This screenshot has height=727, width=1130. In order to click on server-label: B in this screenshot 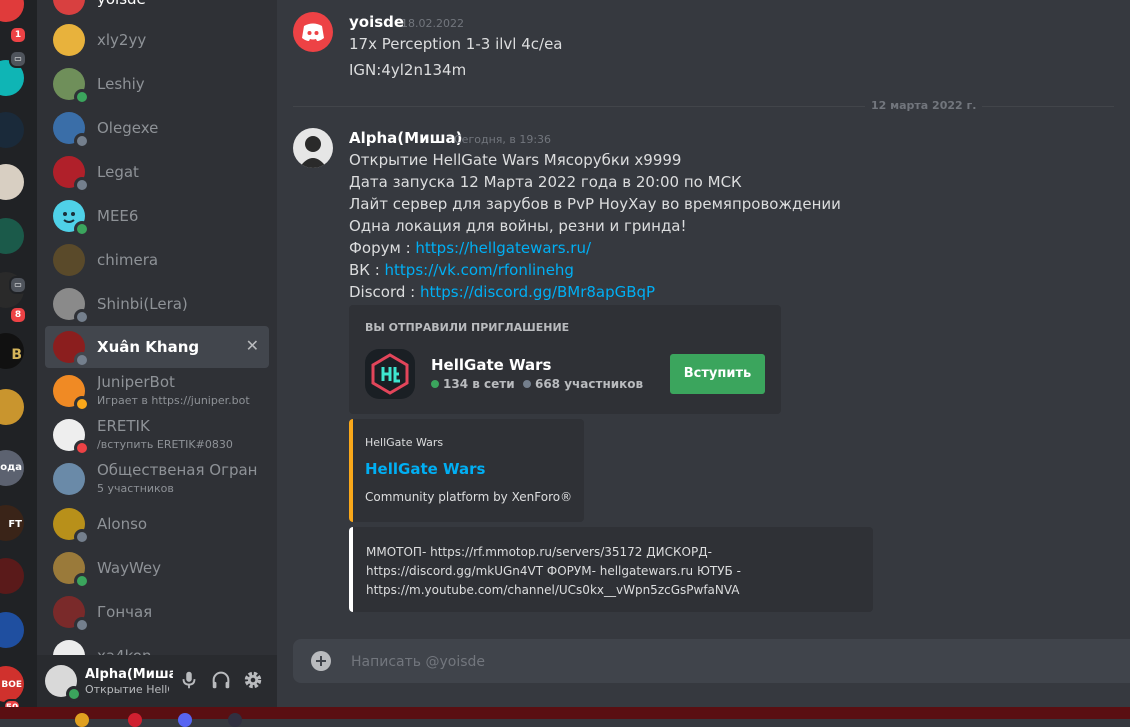, I will do `click(16, 355)`.